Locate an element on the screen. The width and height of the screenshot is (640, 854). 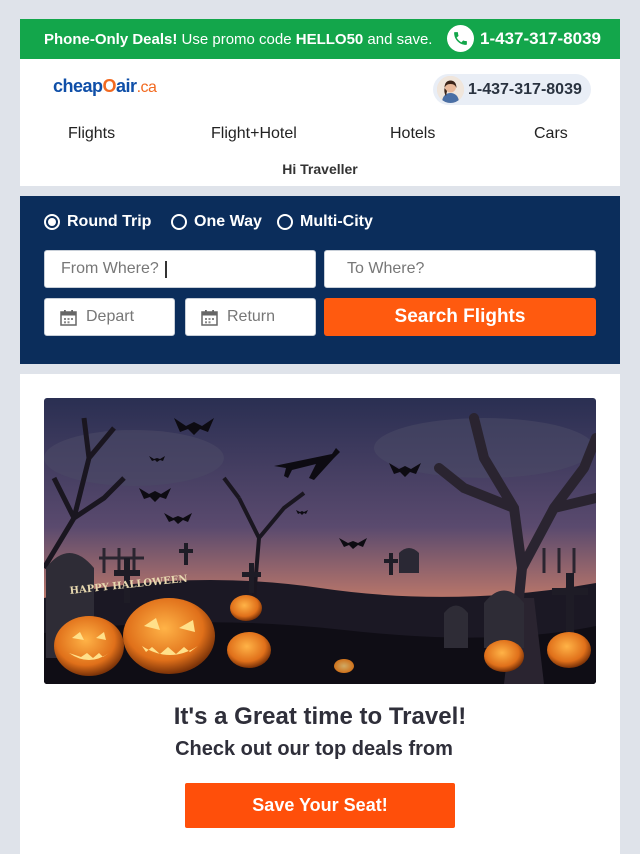
round-trip-label: Round Trip is located at coordinates (109, 221).